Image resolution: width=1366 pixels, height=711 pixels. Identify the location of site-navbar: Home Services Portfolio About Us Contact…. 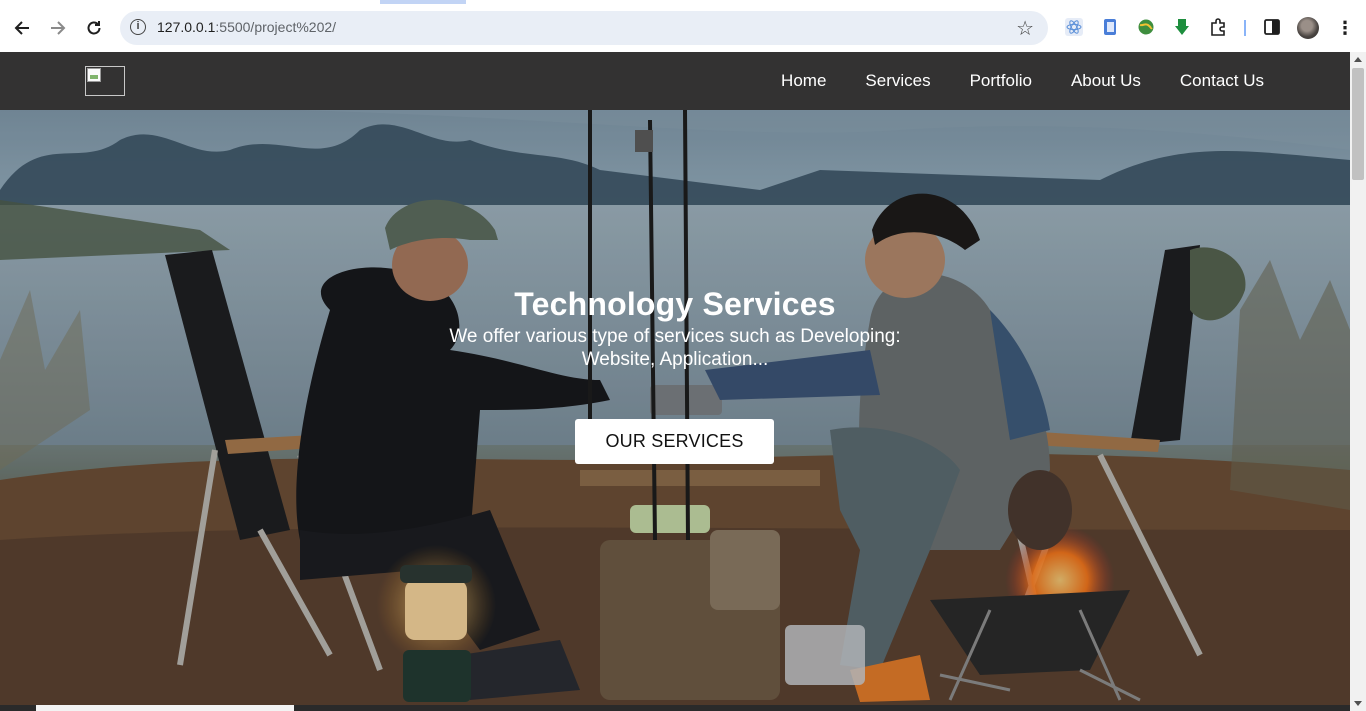
(675, 81).